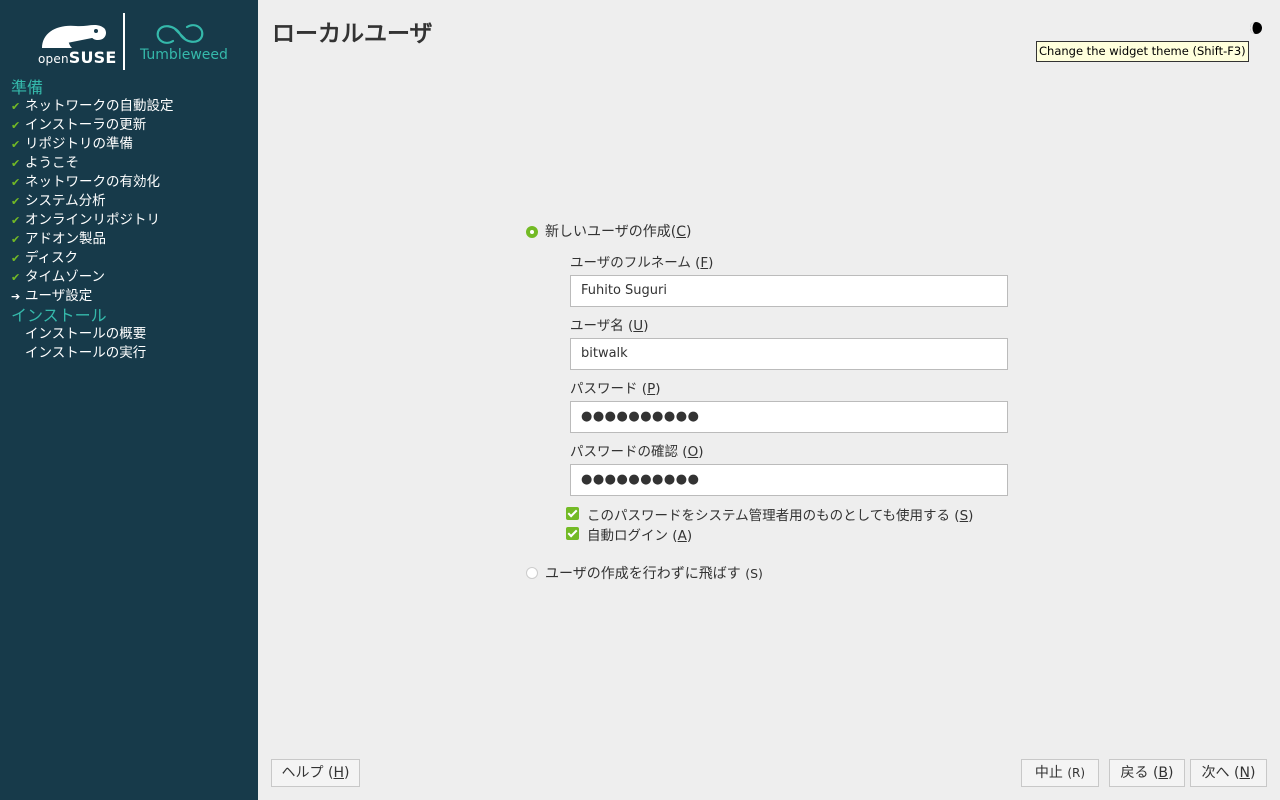  What do you see at coordinates (618, 231) in the screenshot?
I see `create-user-label: 新しいユーザの作成(C)` at bounding box center [618, 231].